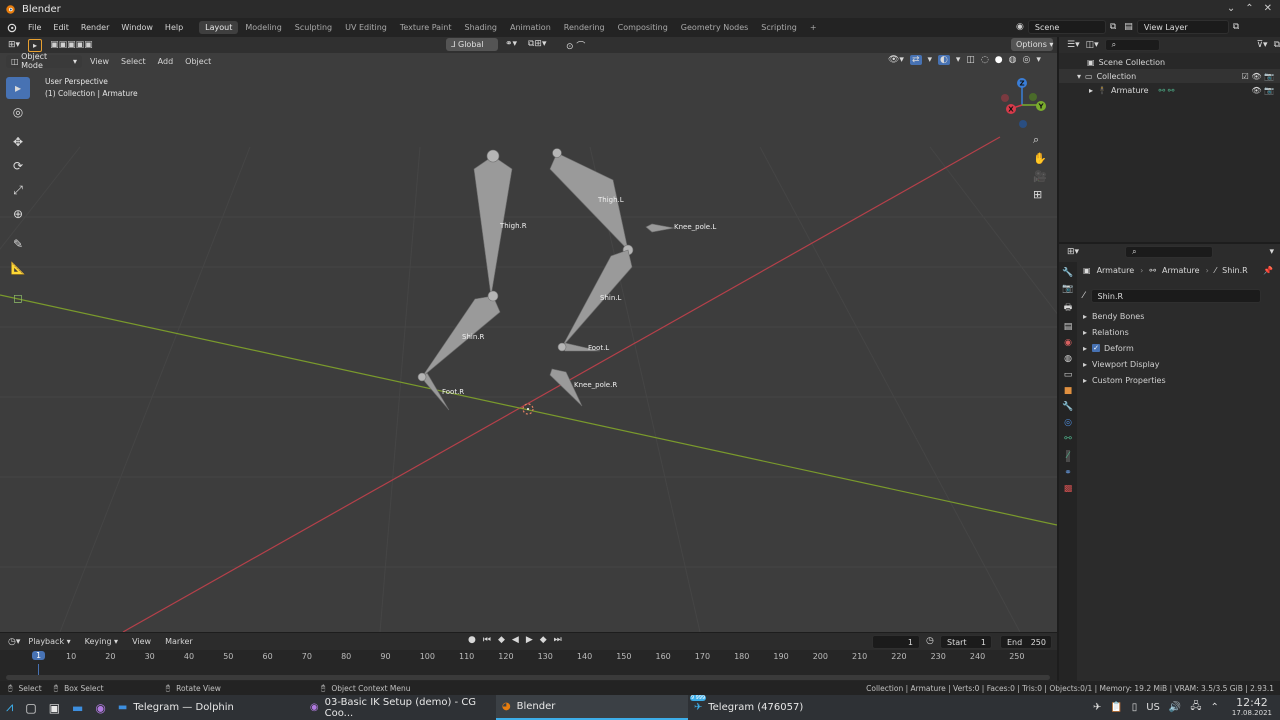 Image resolution: width=1280 pixels, height=720 pixels. What do you see at coordinates (1116, 707) in the screenshot?
I see `clipboard-icon: 📋` at bounding box center [1116, 707].